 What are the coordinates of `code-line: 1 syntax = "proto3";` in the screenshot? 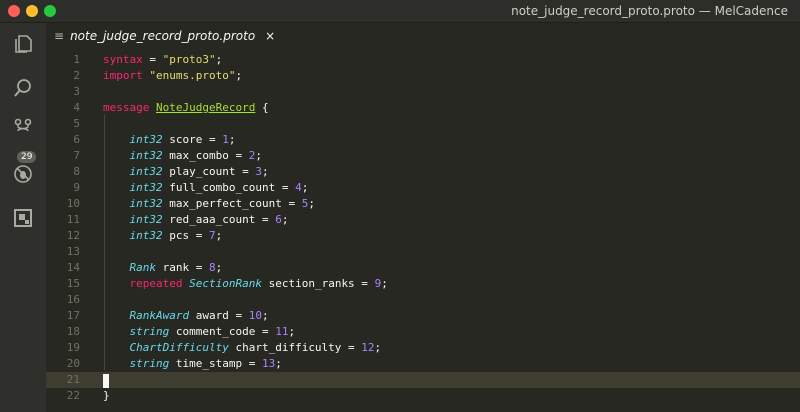 It's located at (423, 60).